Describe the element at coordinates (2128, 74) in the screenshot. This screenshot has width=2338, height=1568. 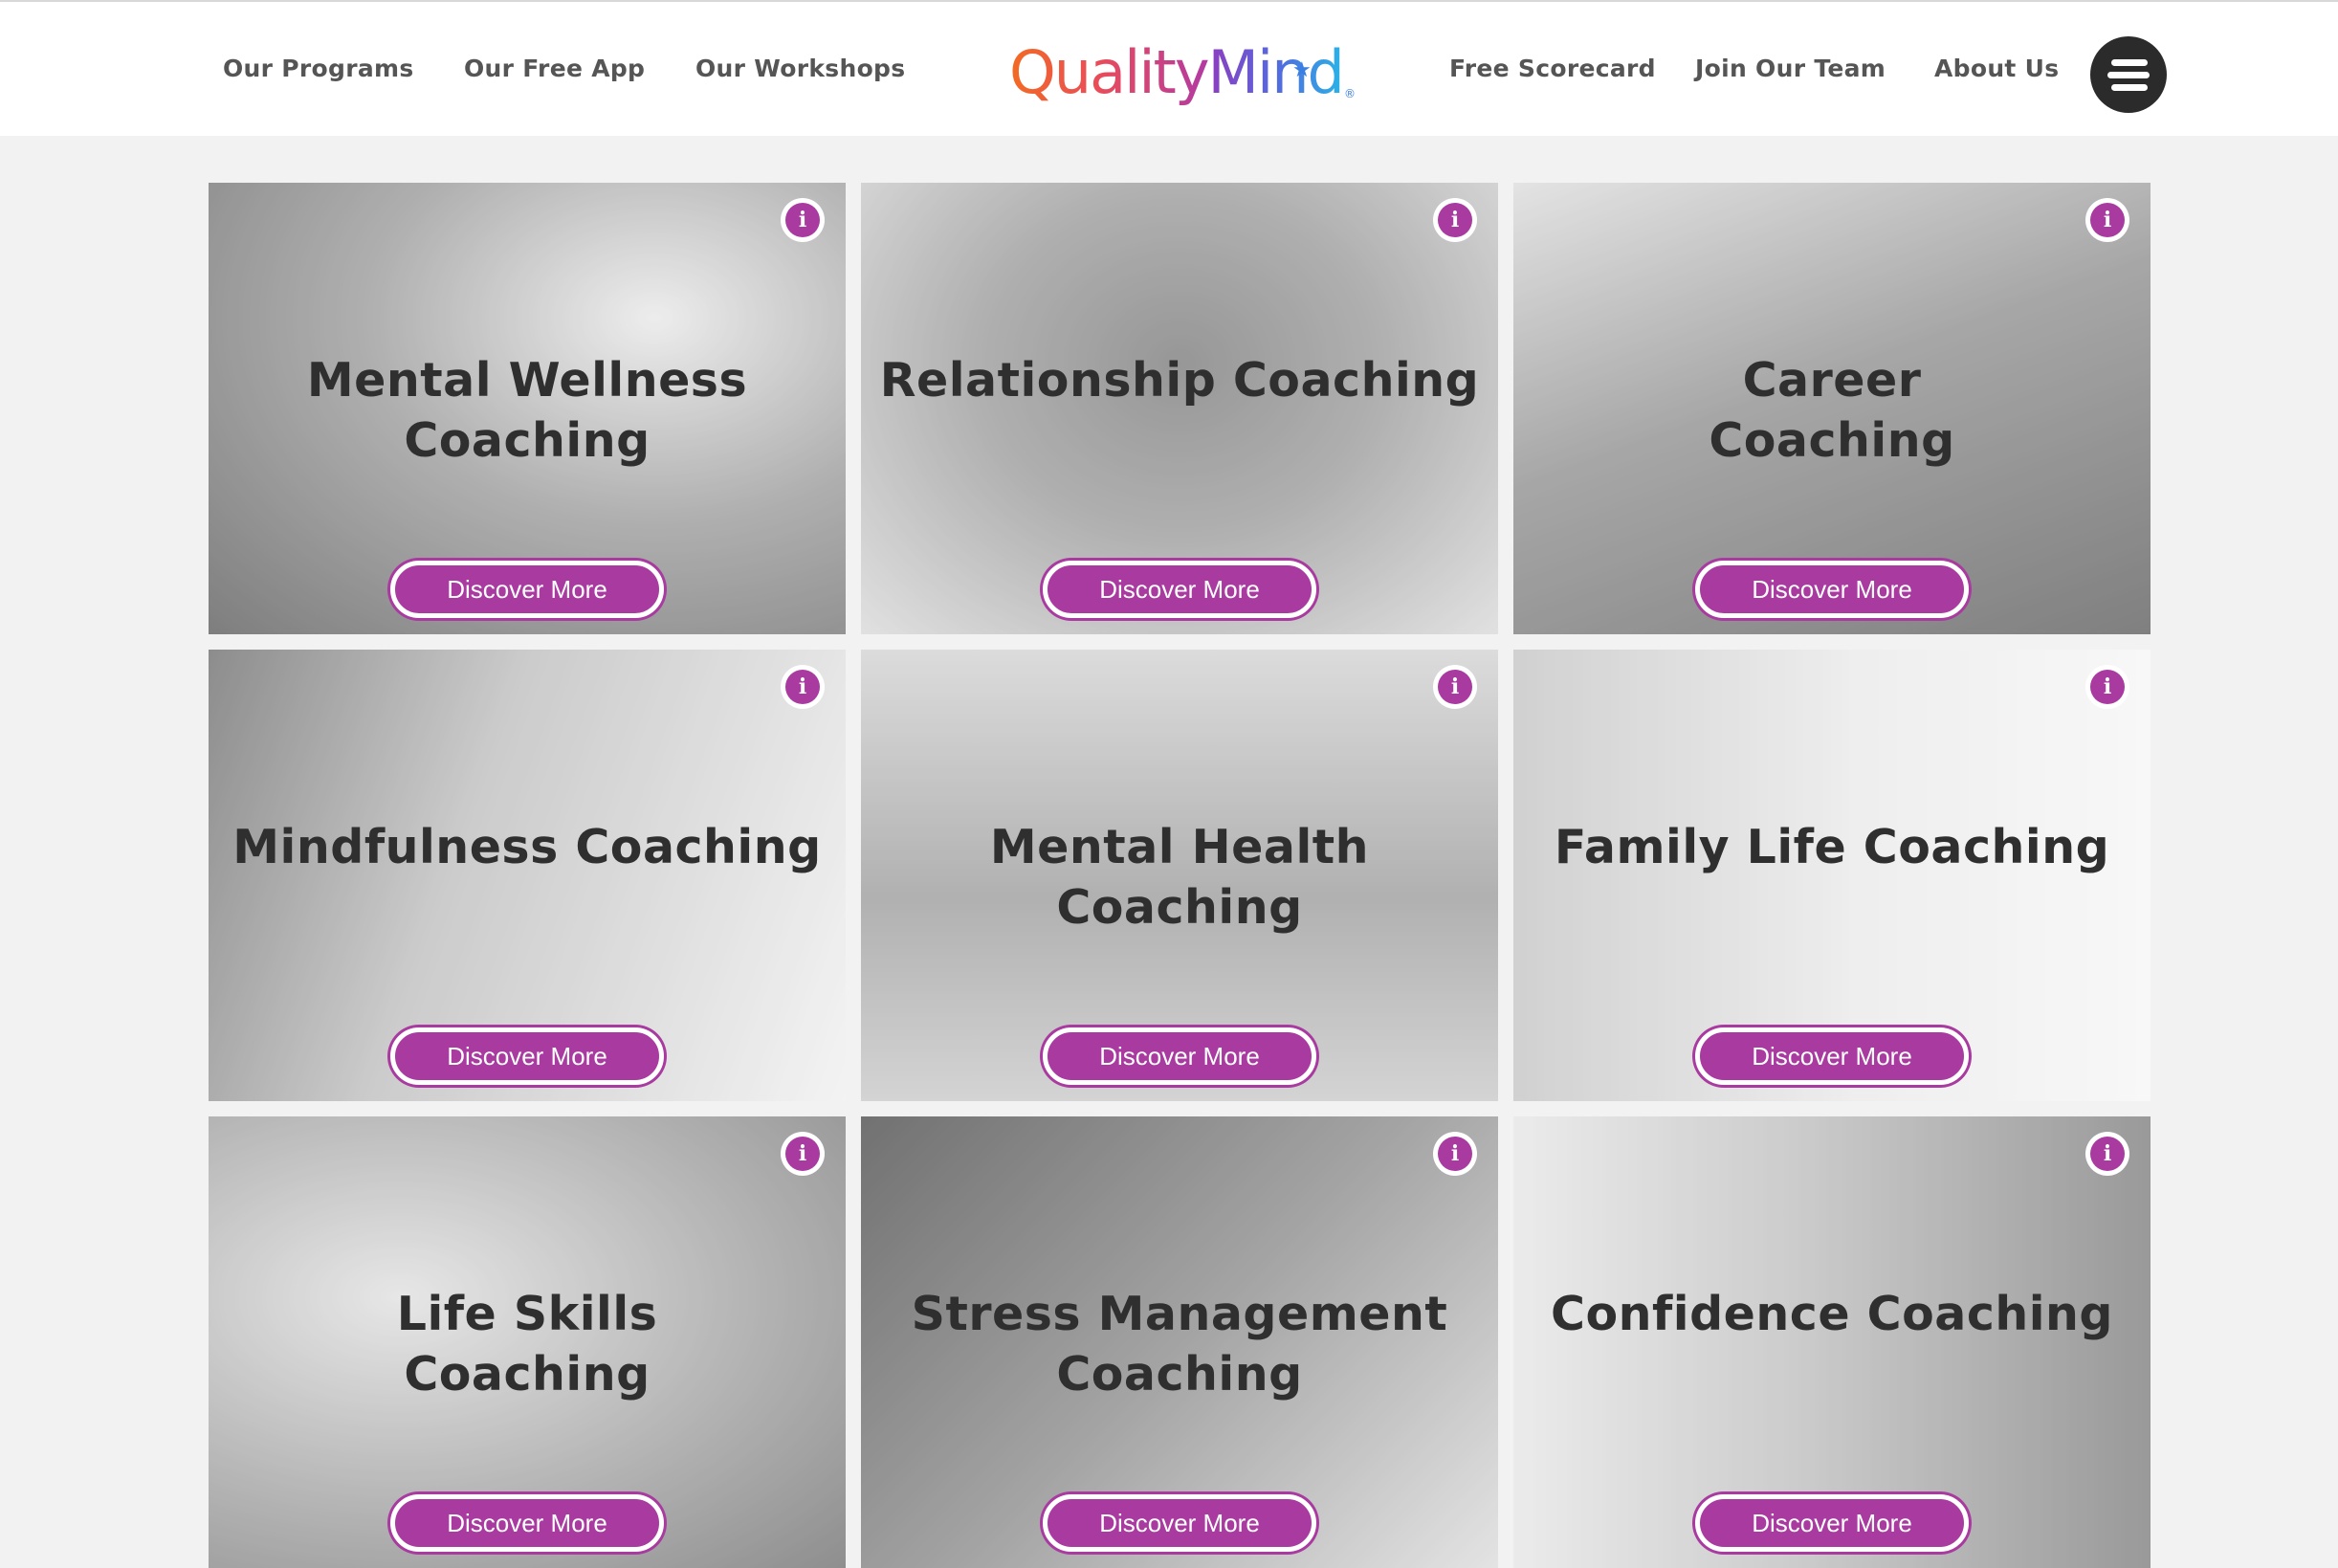
I see `hamburger-menu-button` at that location.